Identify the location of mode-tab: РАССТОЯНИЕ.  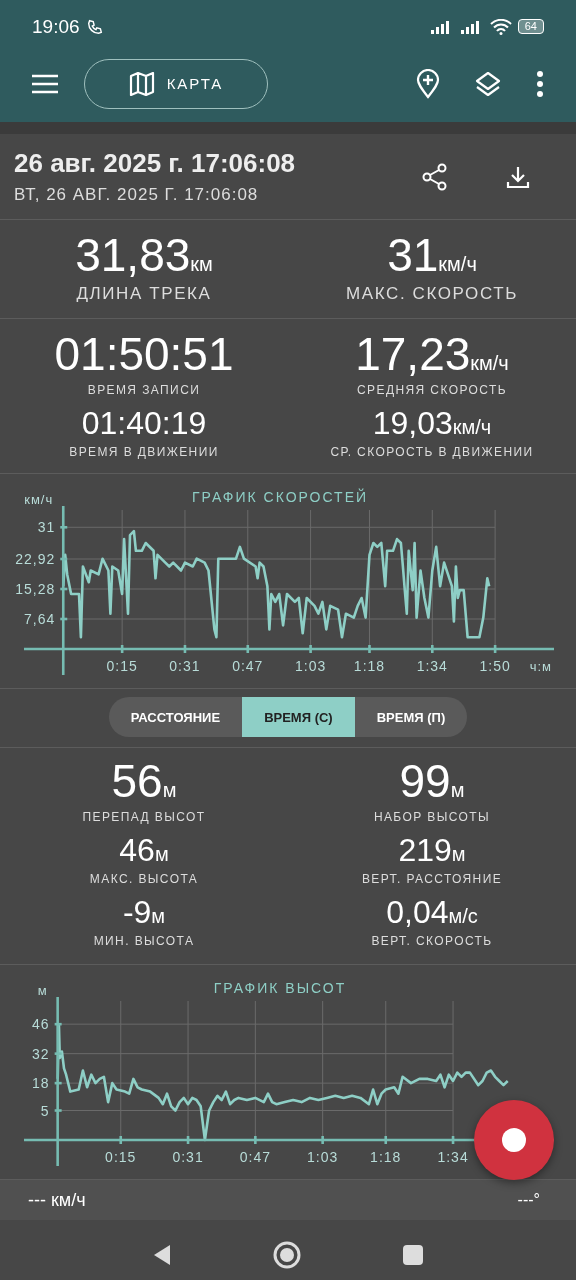
(175, 717).